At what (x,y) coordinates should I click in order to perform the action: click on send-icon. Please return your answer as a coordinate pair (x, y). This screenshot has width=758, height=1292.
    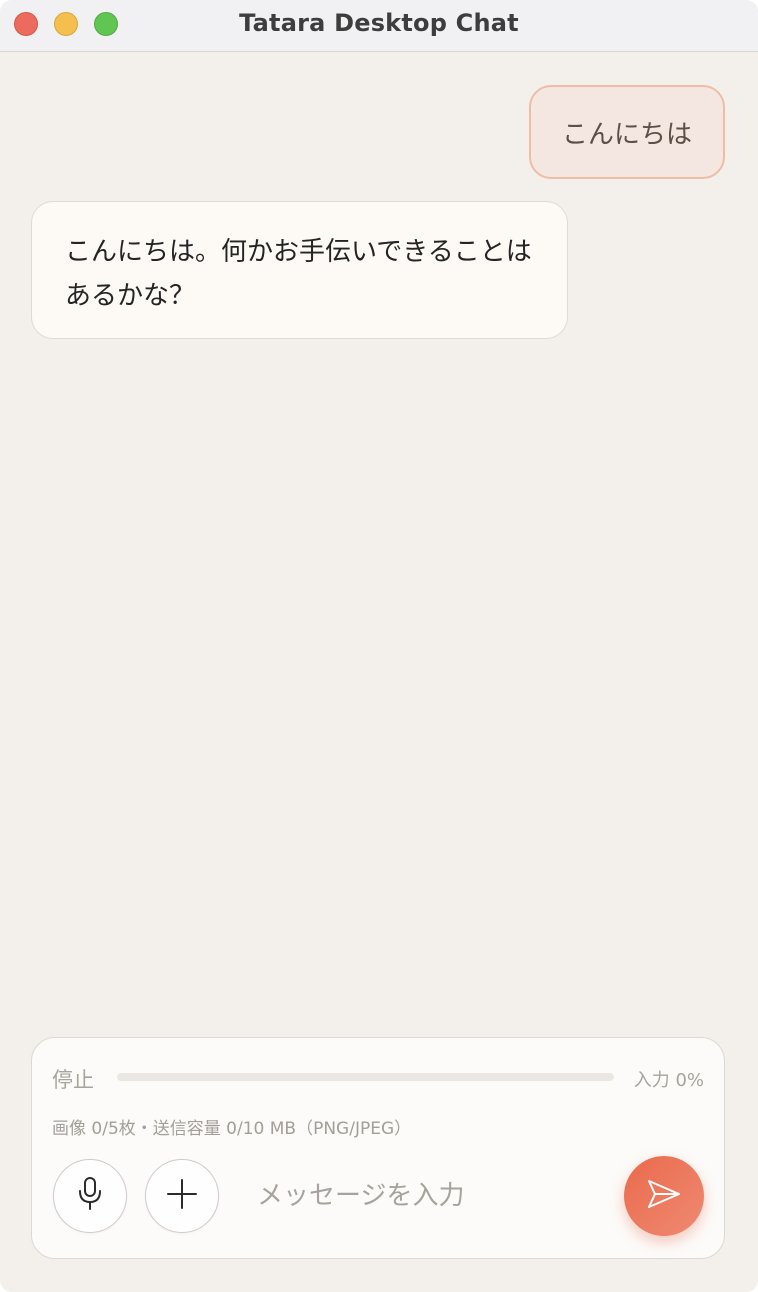
    Looking at the image, I should click on (664, 1196).